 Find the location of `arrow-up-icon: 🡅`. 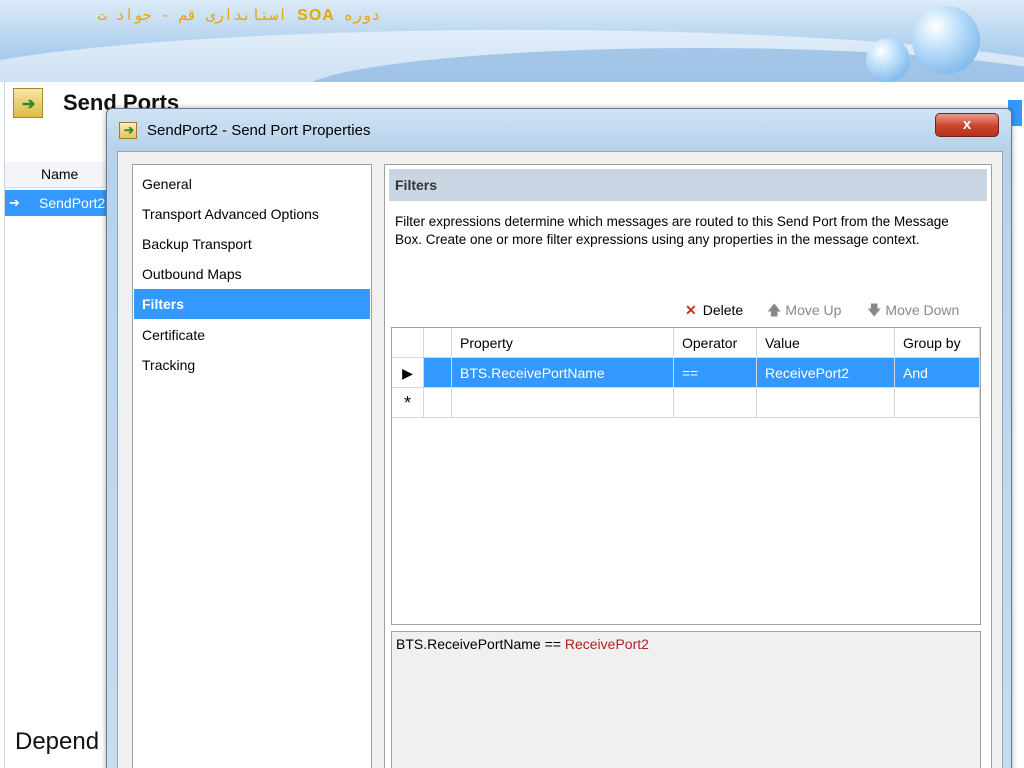

arrow-up-icon: 🡅 is located at coordinates (774, 310).